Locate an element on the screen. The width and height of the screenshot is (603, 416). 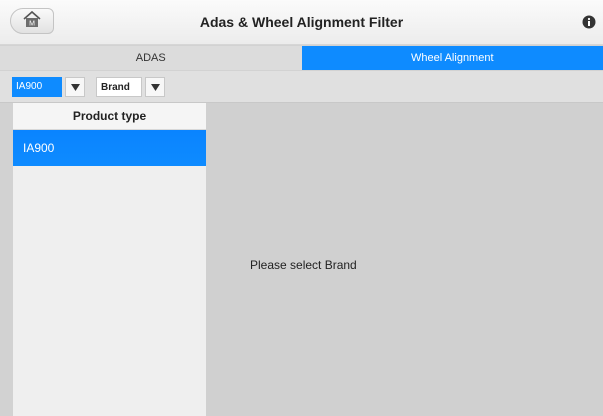
product-type-header: Product type is located at coordinates (109, 116).